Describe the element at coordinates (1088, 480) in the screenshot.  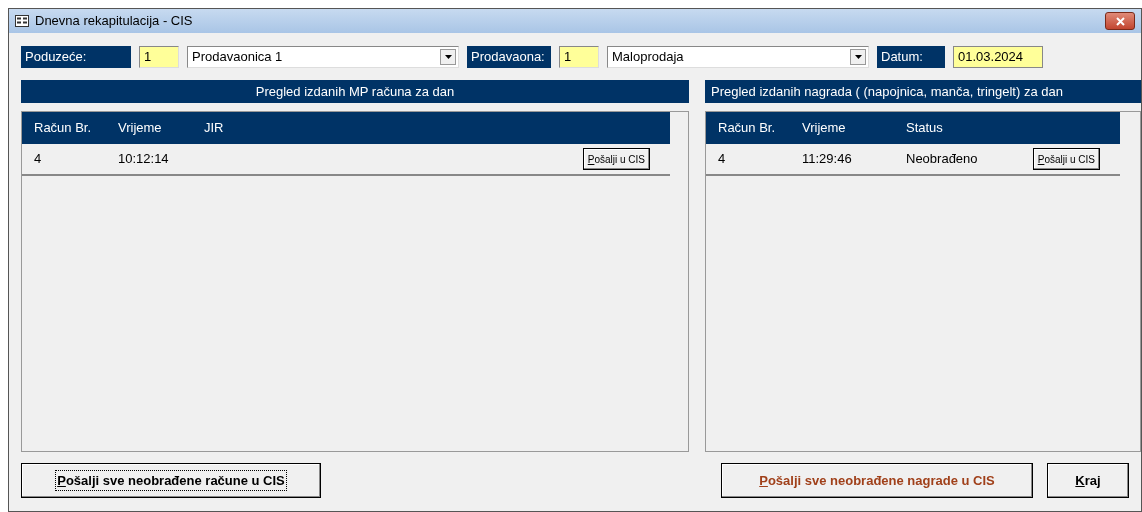
I see `action-button: Kraj` at that location.